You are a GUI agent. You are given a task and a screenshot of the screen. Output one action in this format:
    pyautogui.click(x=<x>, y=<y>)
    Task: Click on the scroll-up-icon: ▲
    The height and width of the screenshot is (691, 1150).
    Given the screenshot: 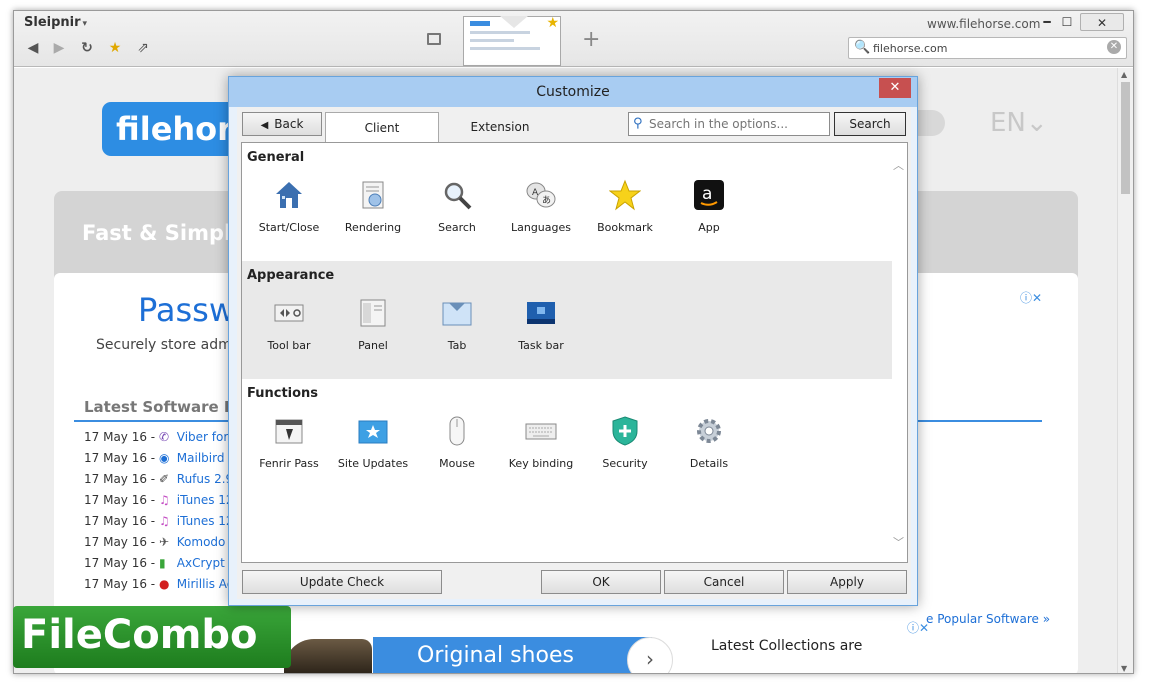 What is the action you would take?
    pyautogui.click(x=1124, y=74)
    